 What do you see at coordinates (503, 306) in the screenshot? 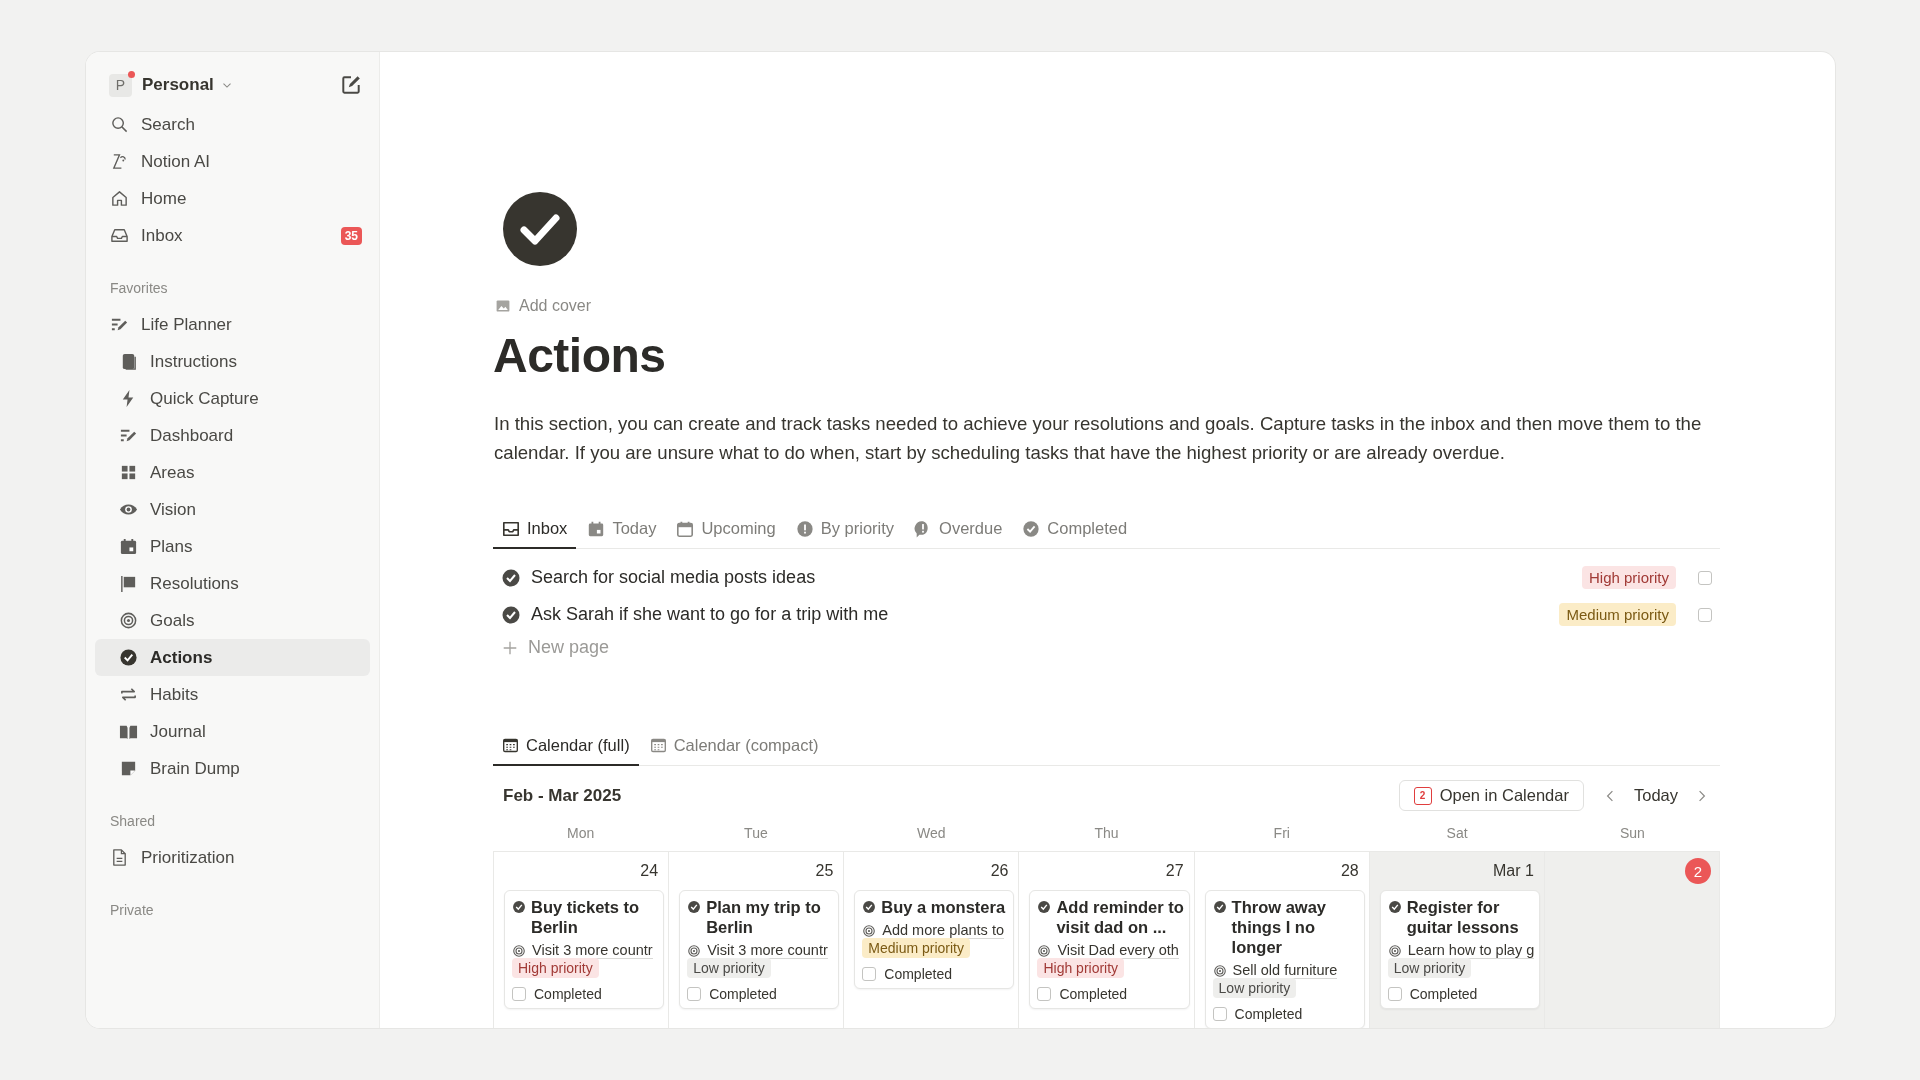
I see `image-icon` at bounding box center [503, 306].